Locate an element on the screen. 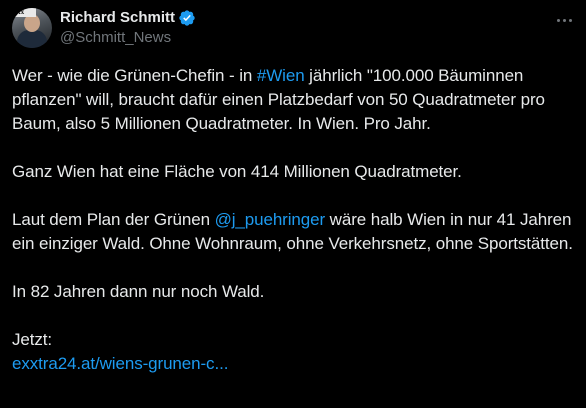 The image size is (586, 408). paragraph-3-start: Laut dem Plan der Grünen is located at coordinates (113, 219).